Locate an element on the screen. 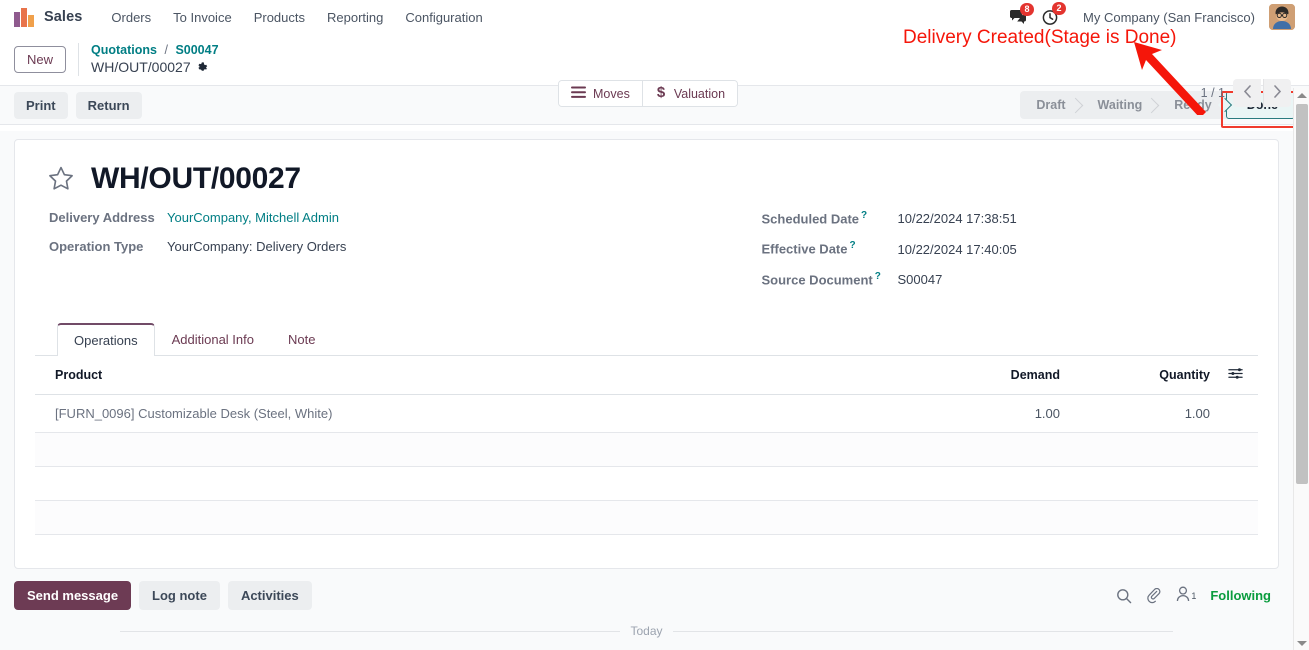  log-note-button: Log note is located at coordinates (179, 596).